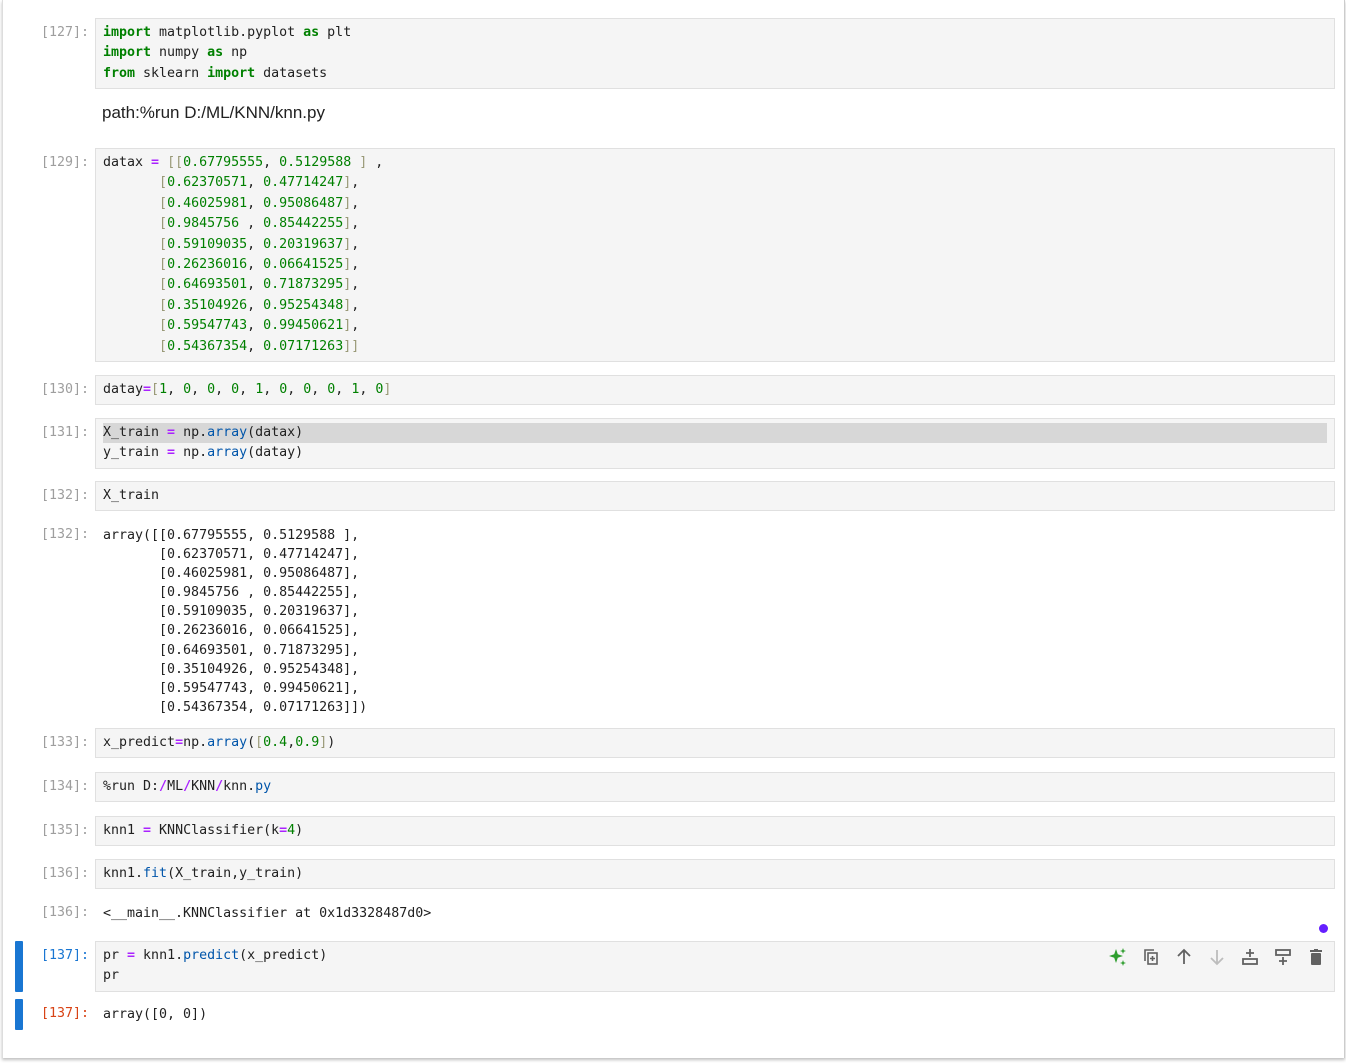 This screenshot has width=1346, height=1063. Describe the element at coordinates (1316, 957) in the screenshot. I see `delete-icon` at that location.